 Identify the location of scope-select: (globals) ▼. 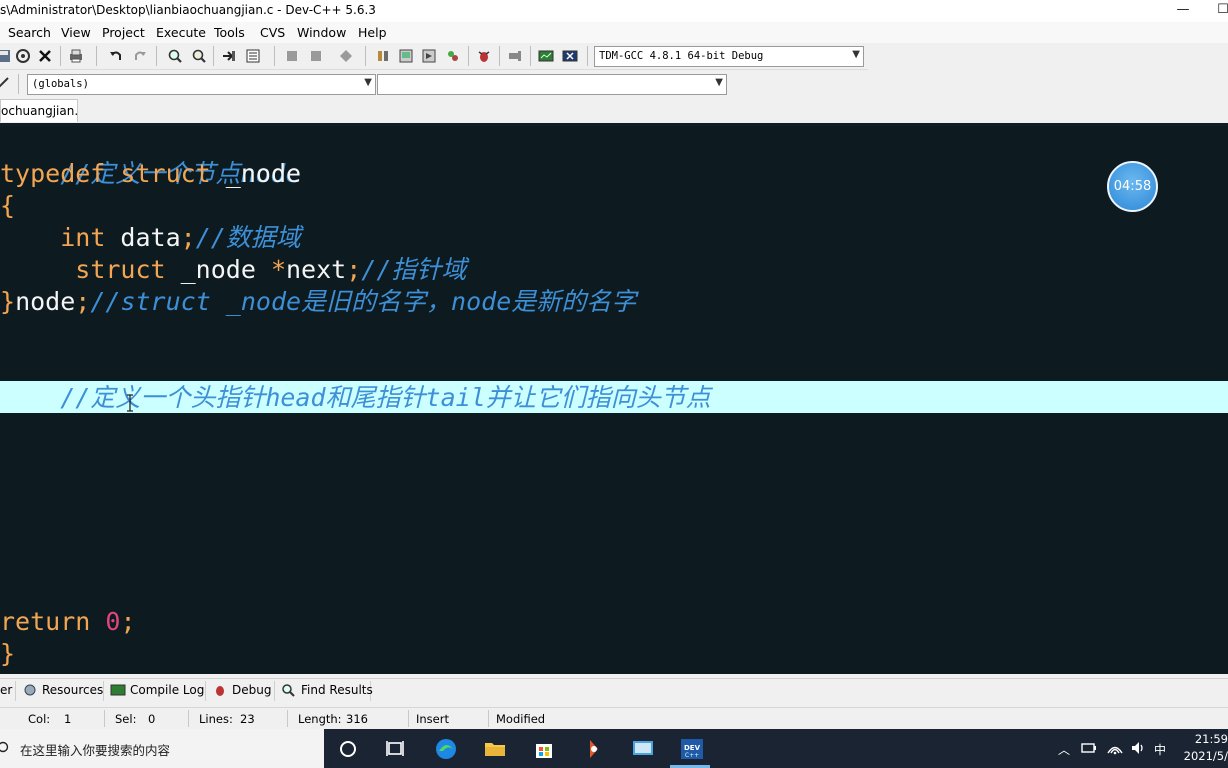
(201, 84).